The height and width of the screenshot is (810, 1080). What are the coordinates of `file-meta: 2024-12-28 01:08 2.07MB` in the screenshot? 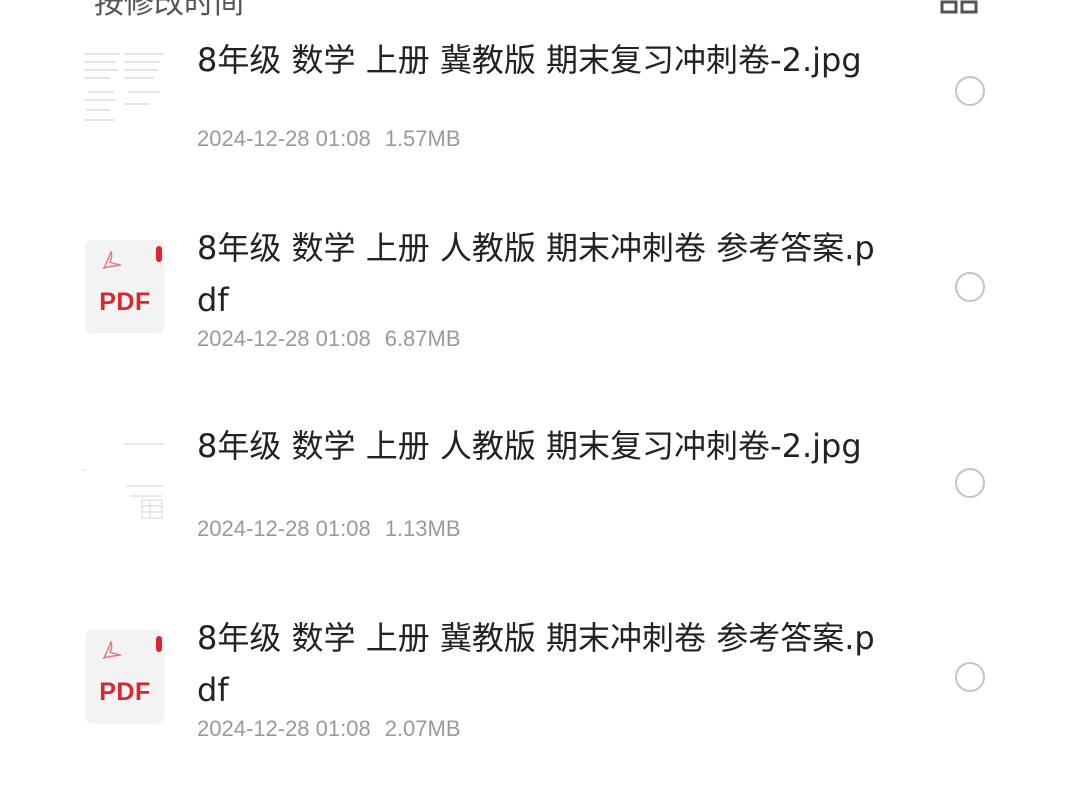 It's located at (329, 729).